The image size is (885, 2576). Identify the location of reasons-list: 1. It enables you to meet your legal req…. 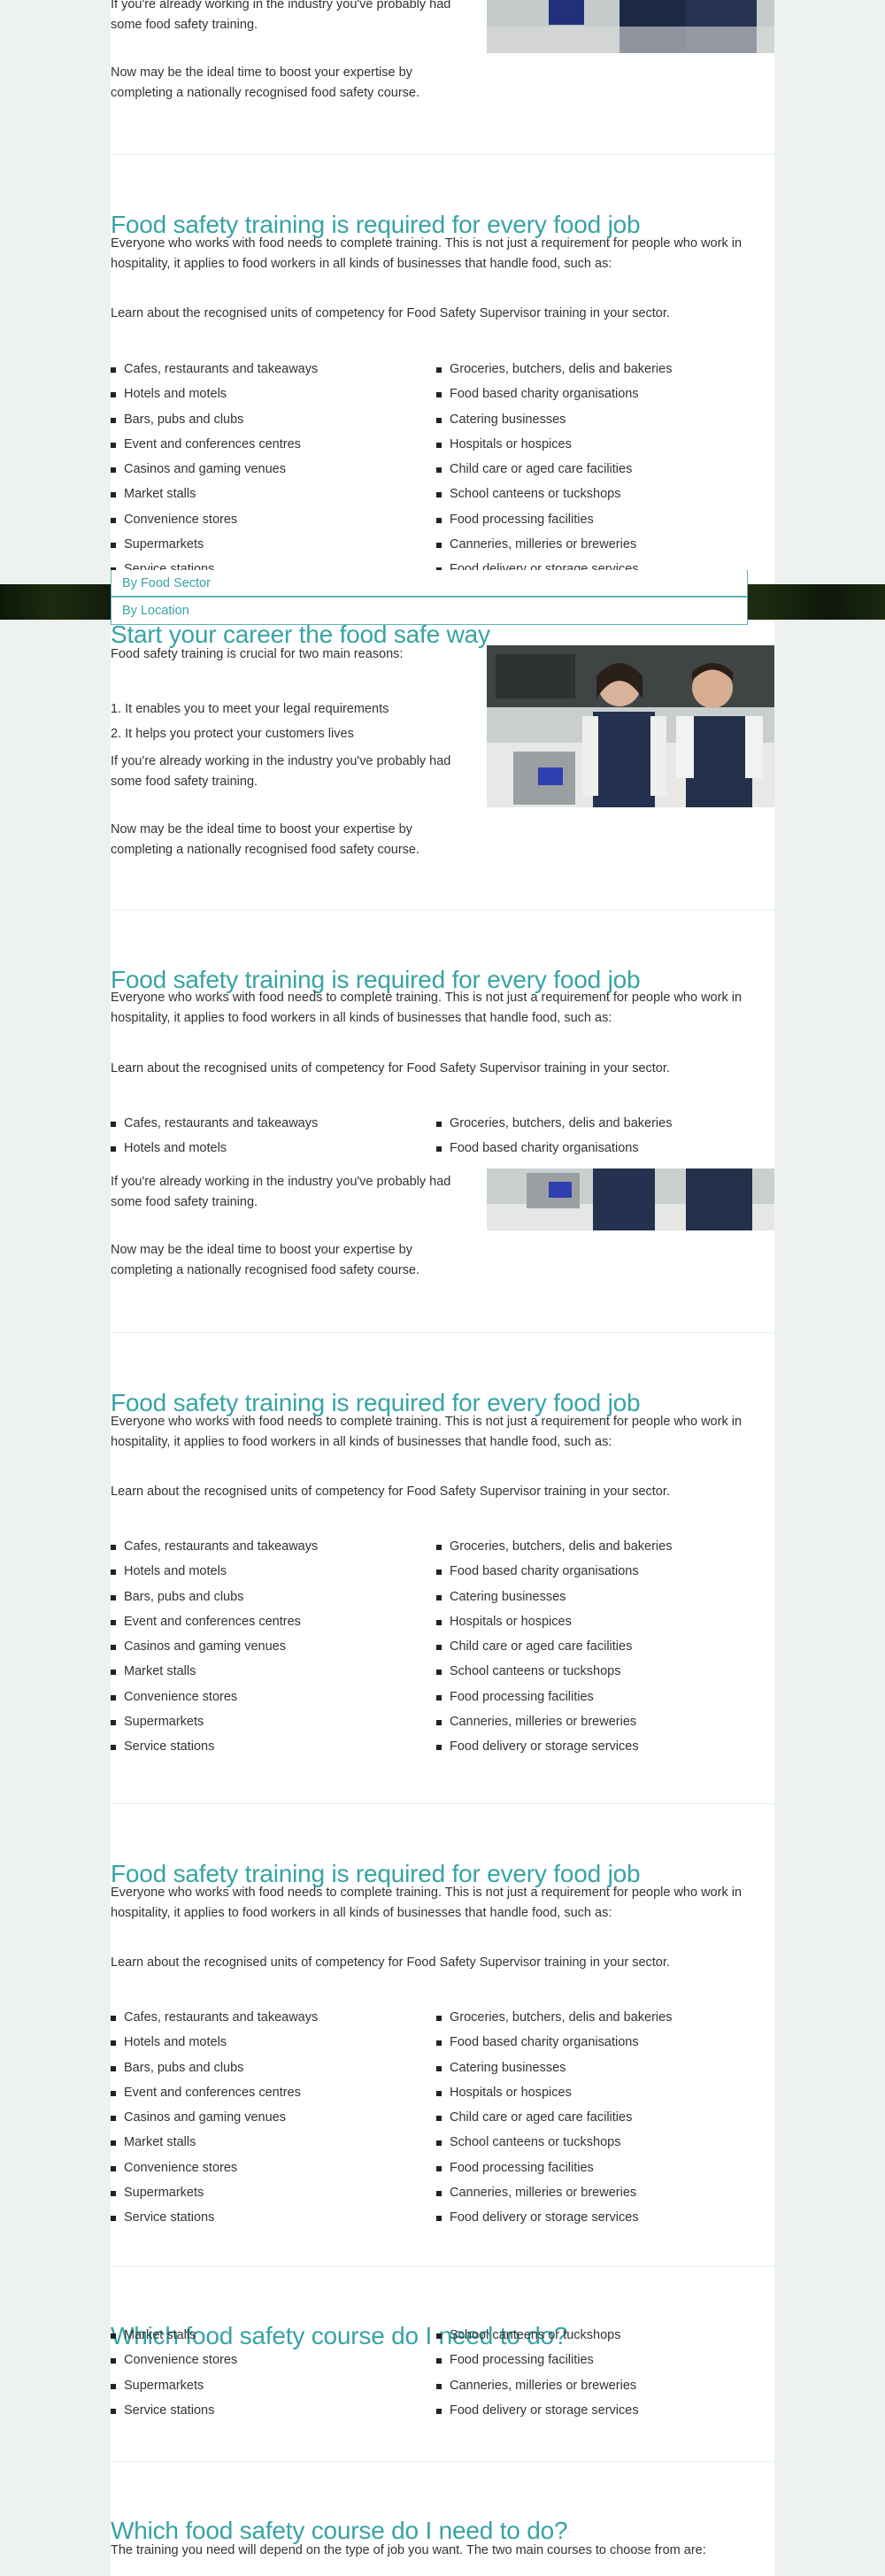
(250, 721).